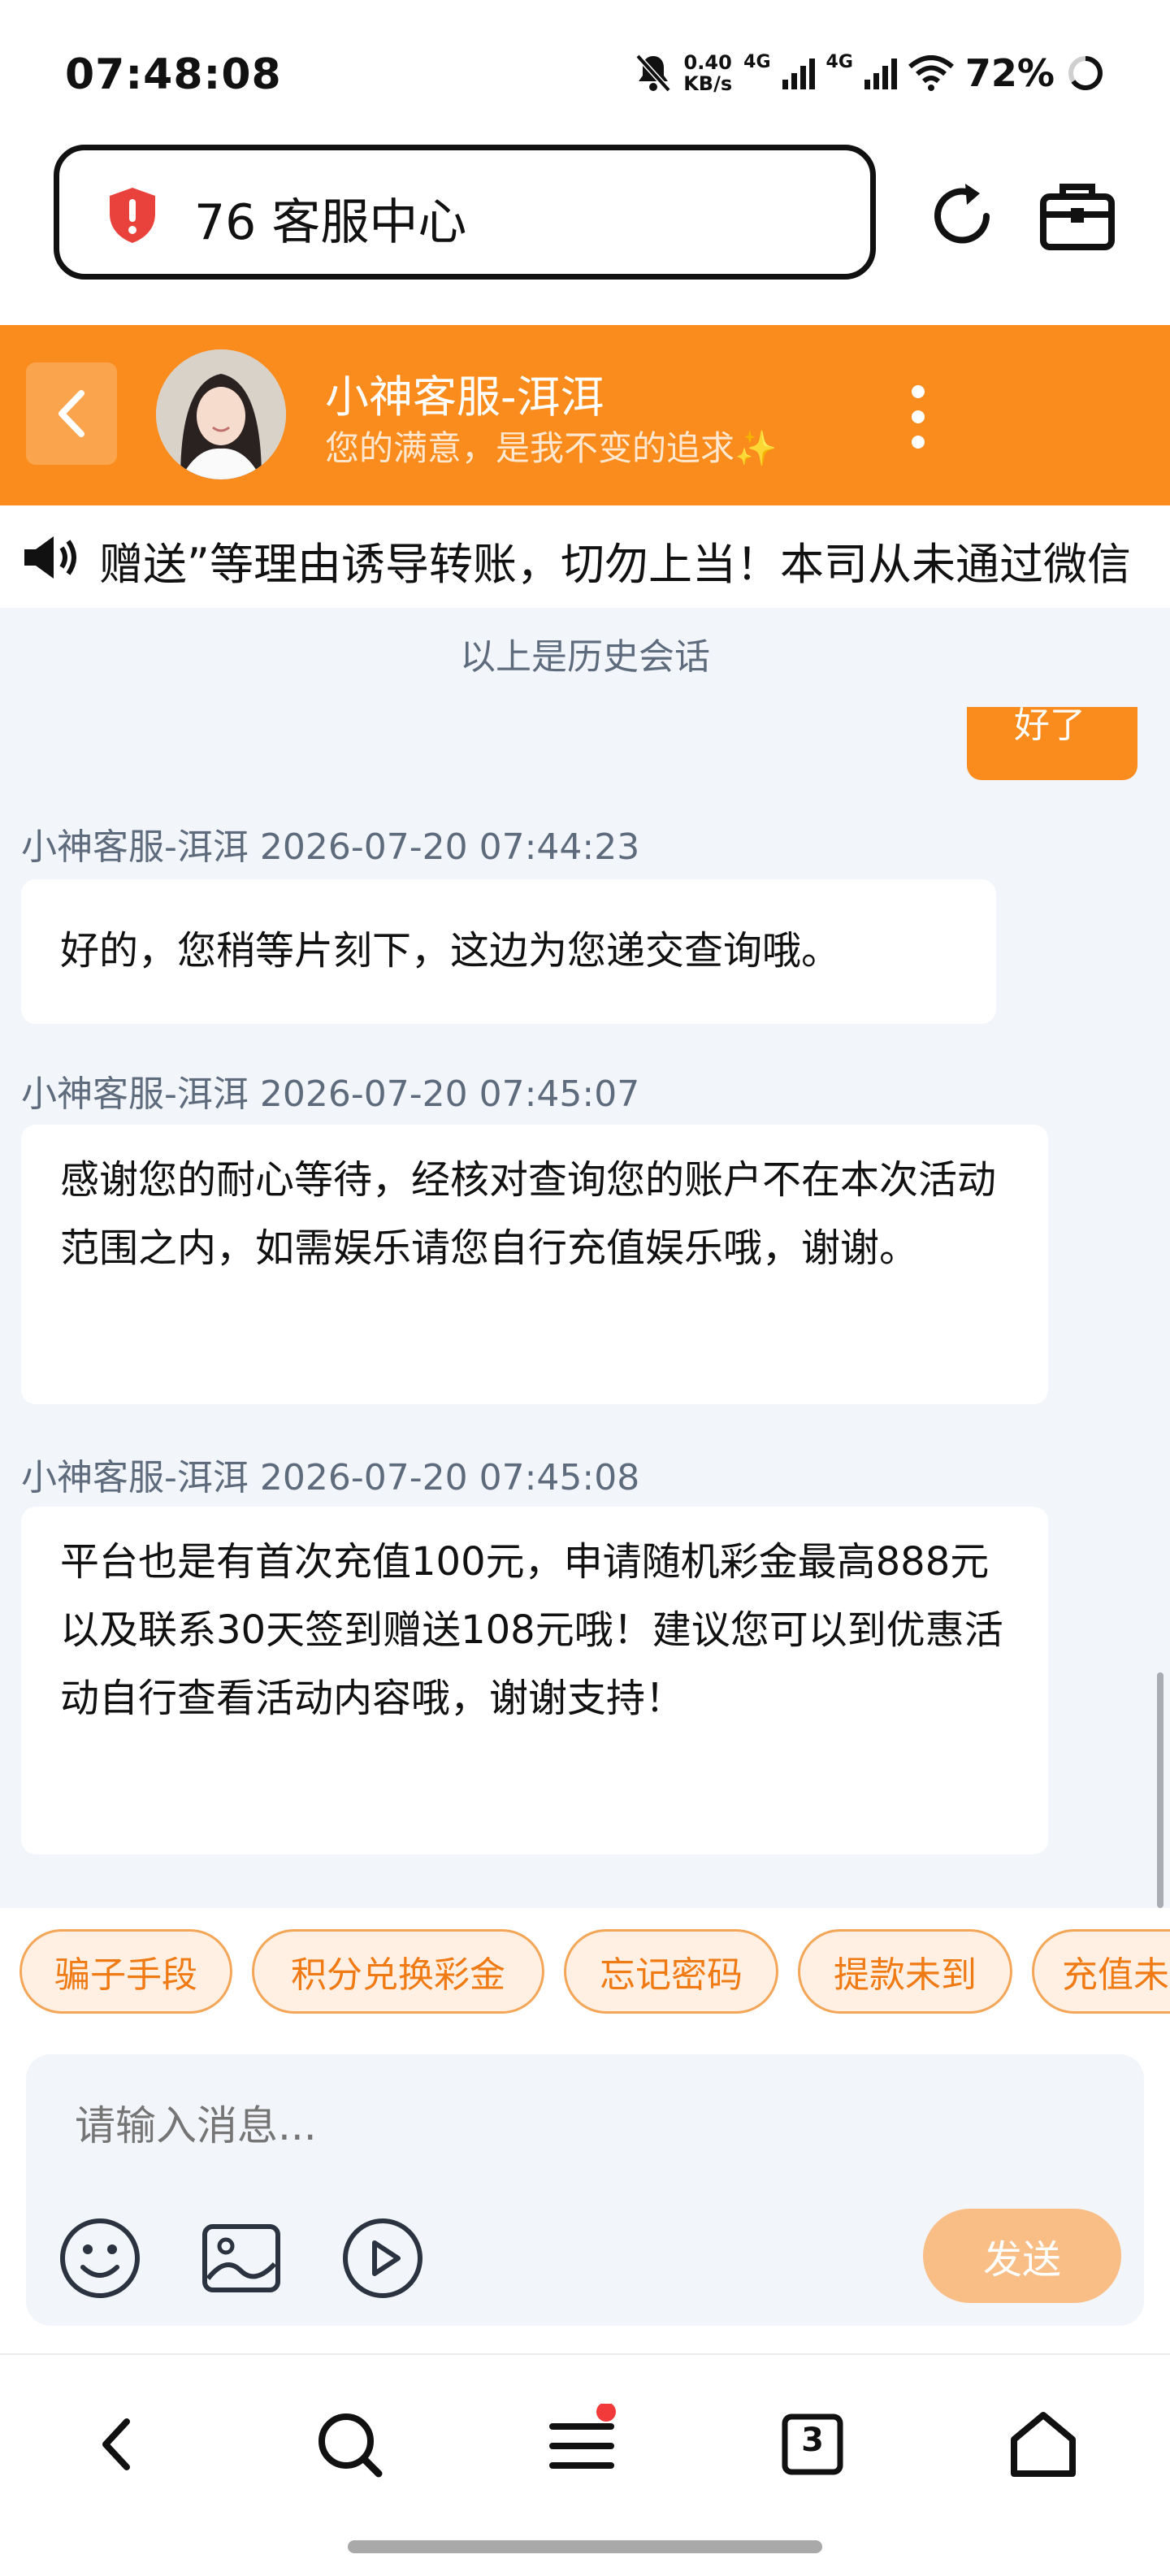  What do you see at coordinates (1022, 2256) in the screenshot?
I see `send-button: 发送` at bounding box center [1022, 2256].